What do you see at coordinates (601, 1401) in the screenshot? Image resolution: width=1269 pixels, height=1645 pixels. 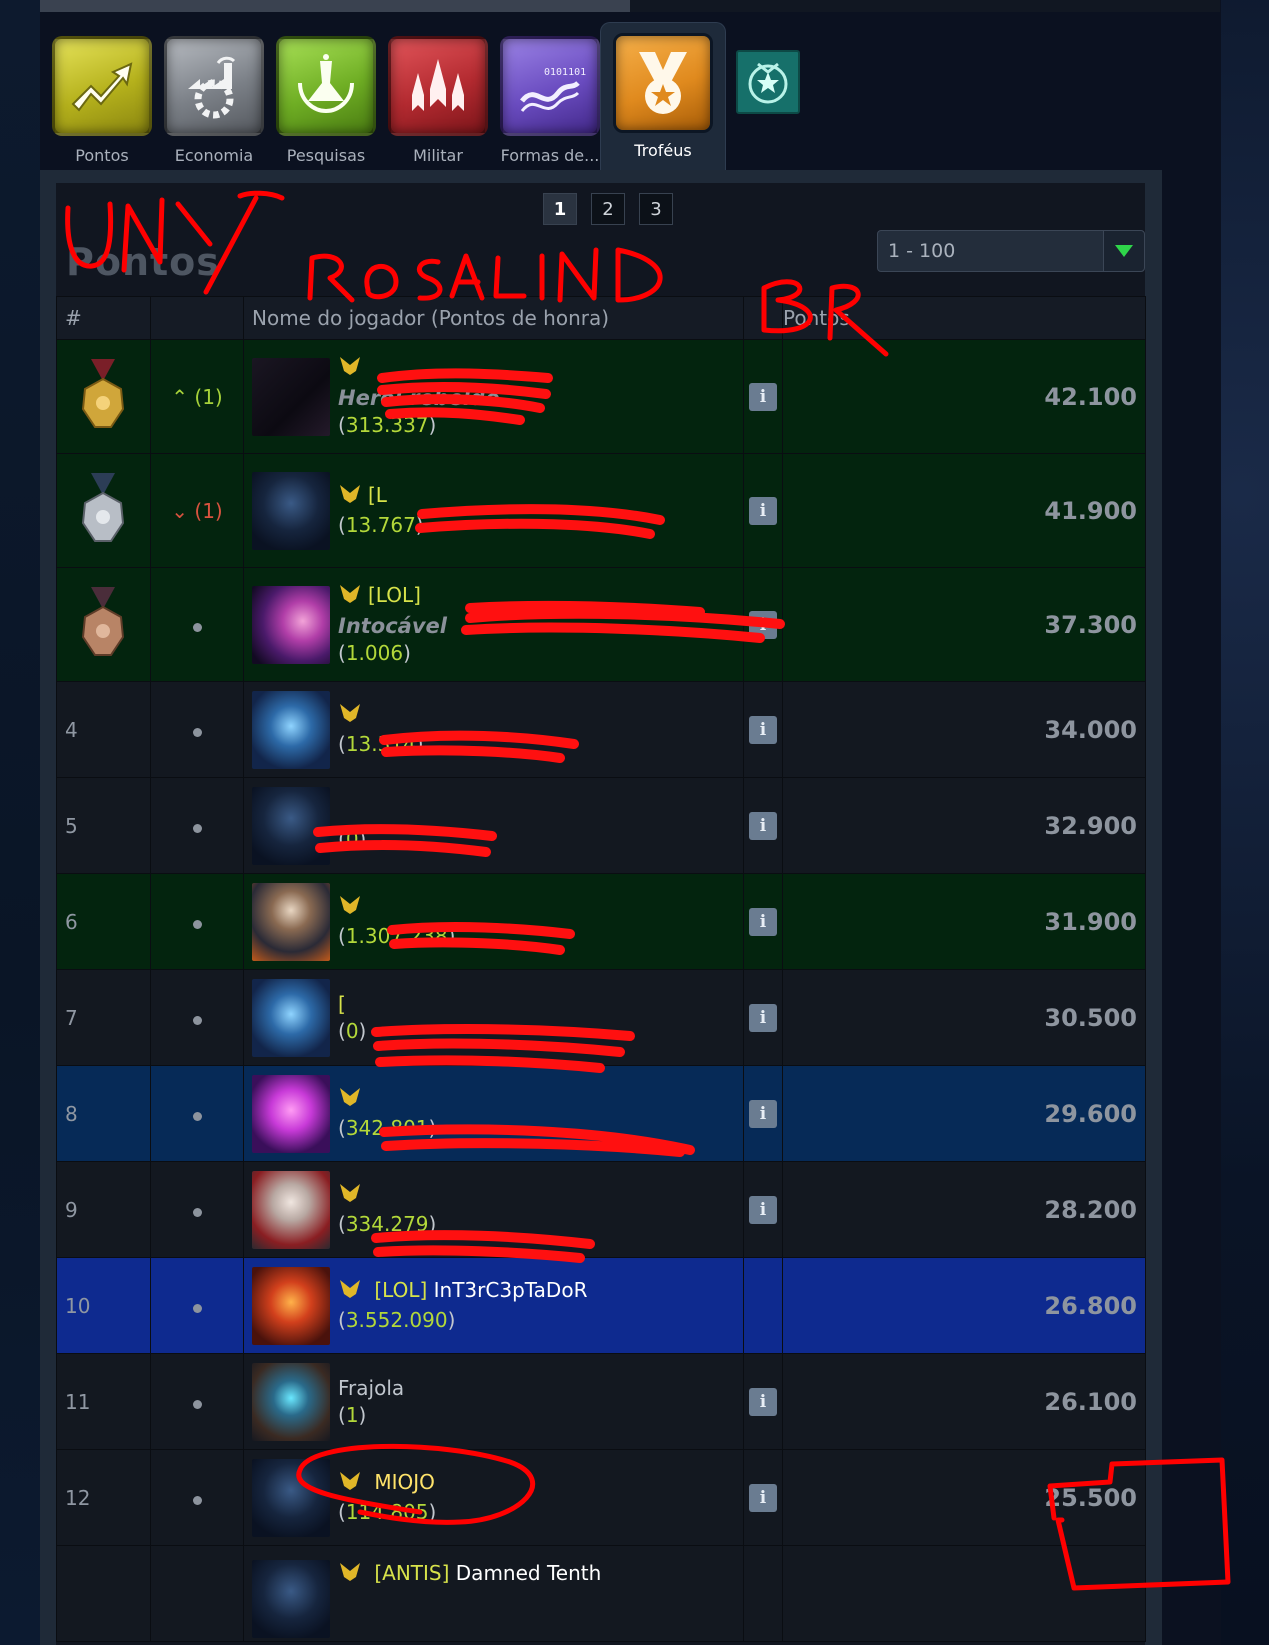 I see `table-row: 11 Frajola (1) i 26.100` at bounding box center [601, 1401].